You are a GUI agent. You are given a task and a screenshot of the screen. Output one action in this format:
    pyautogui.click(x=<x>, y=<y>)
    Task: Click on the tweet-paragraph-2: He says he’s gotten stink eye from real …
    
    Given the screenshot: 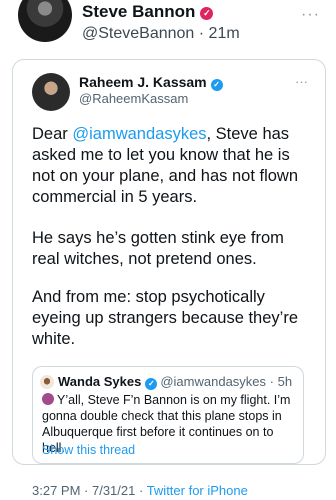 What is the action you would take?
    pyautogui.click(x=158, y=248)
    